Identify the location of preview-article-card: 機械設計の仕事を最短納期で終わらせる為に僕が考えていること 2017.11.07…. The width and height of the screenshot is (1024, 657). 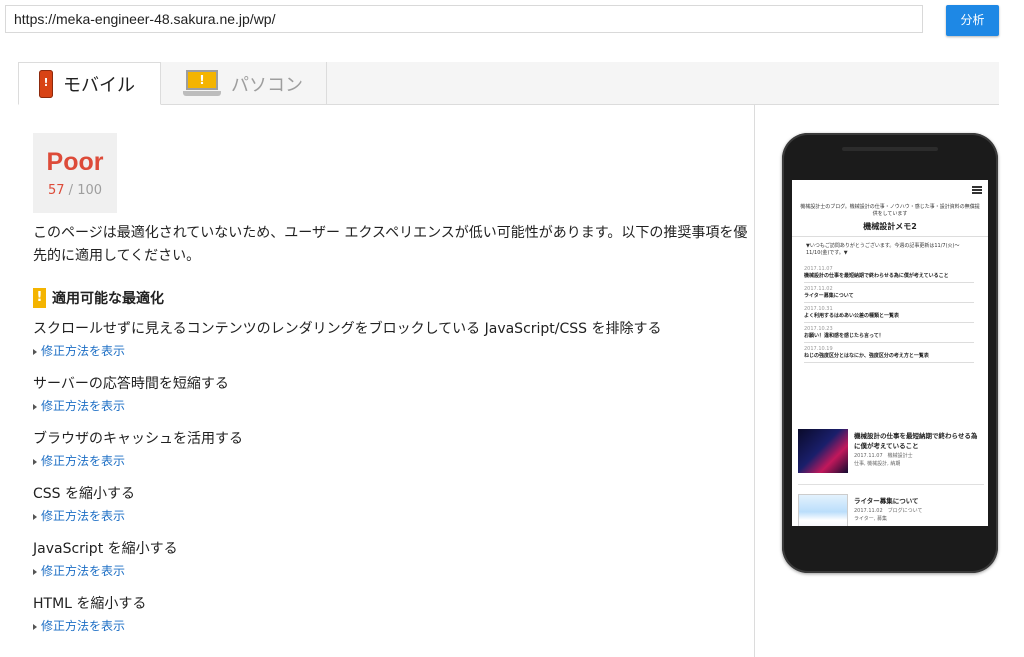
(891, 452).